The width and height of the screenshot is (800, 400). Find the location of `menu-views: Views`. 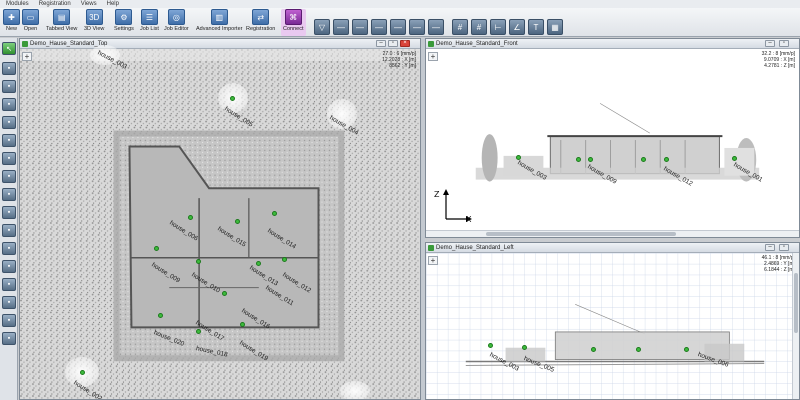

menu-views: Views is located at coordinates (89, 4).